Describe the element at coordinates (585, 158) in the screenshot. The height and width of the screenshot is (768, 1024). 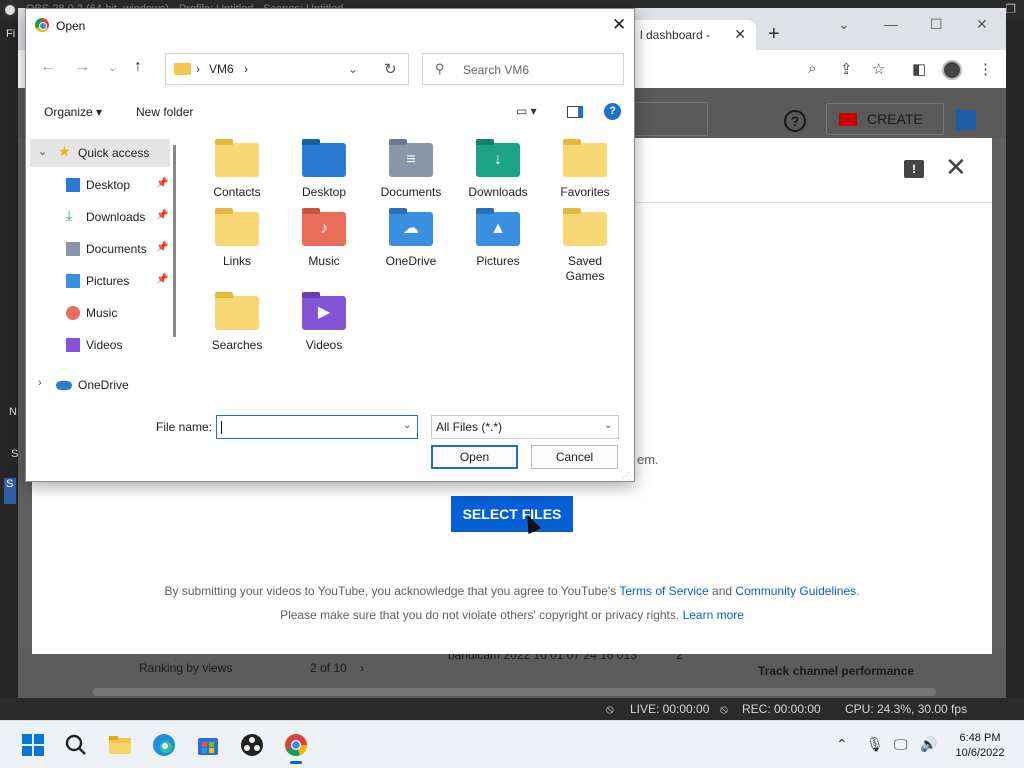
I see `folder-icon` at that location.